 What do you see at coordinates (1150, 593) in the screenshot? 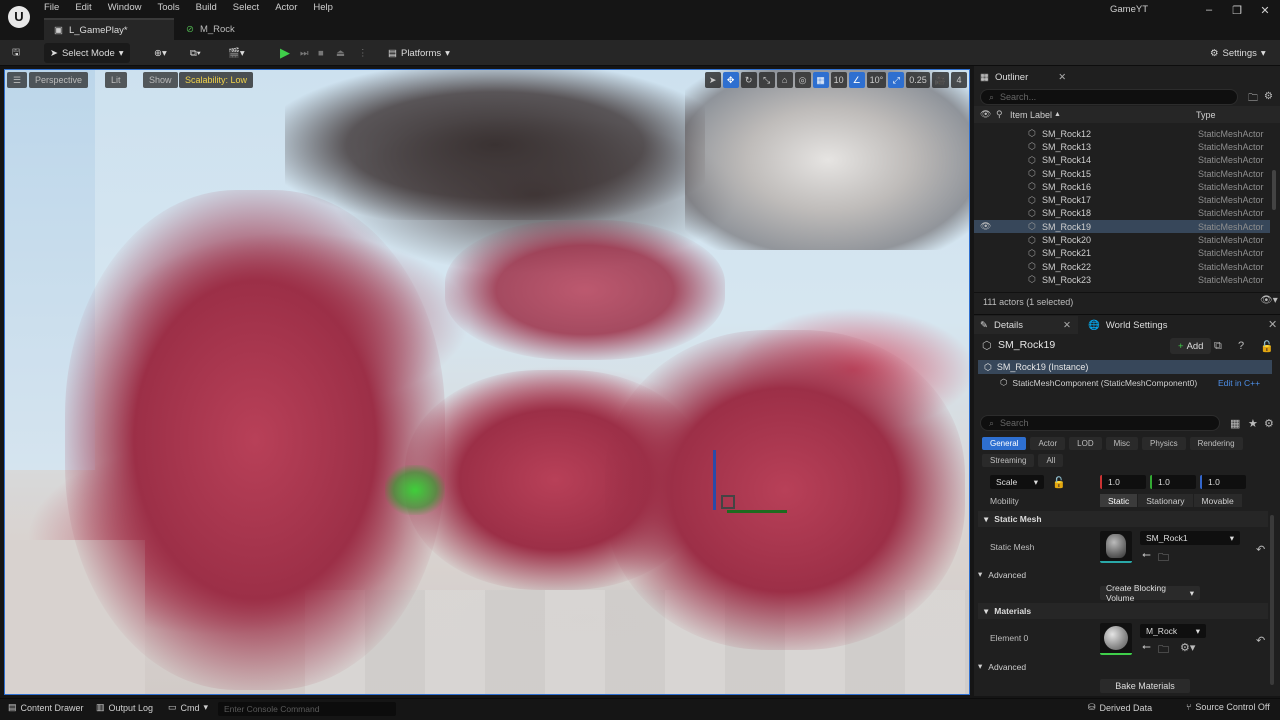
I see `create-blocking-volume-button: Create Blocking Volume ▾` at bounding box center [1150, 593].